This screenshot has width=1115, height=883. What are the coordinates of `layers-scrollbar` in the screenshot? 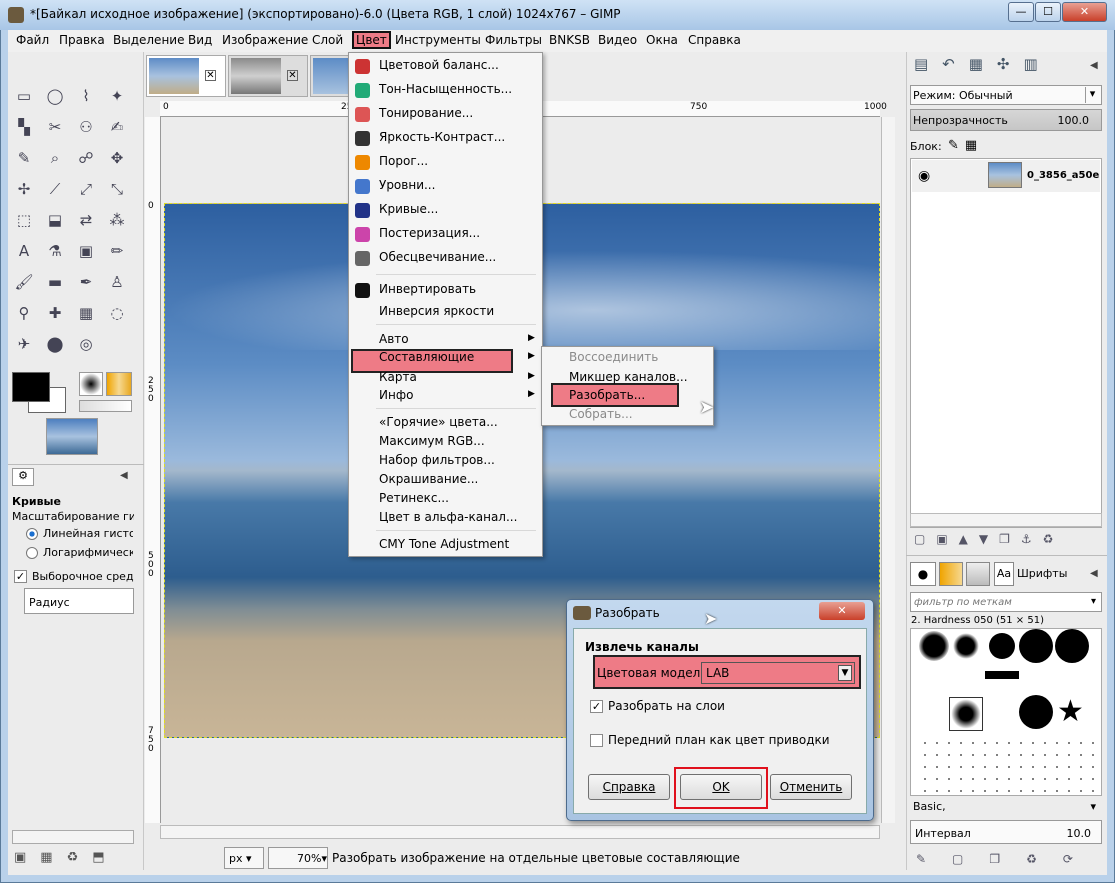 It's located at (1006, 520).